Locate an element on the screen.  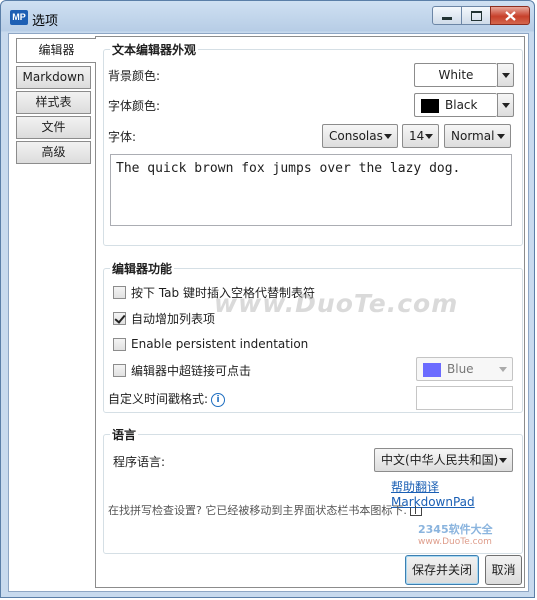
tab-stylesheet: 样式表 is located at coordinates (53, 102).